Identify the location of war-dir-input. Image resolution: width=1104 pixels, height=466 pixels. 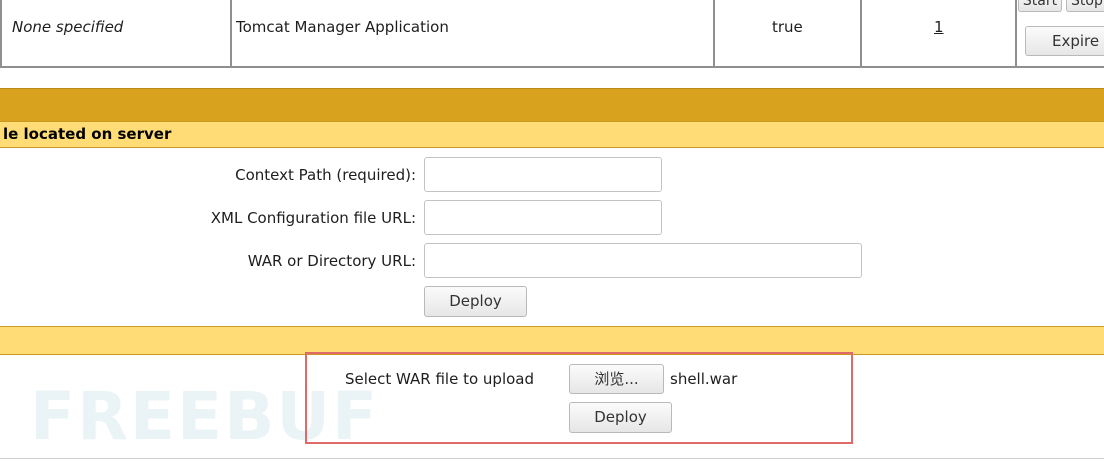
(643, 260).